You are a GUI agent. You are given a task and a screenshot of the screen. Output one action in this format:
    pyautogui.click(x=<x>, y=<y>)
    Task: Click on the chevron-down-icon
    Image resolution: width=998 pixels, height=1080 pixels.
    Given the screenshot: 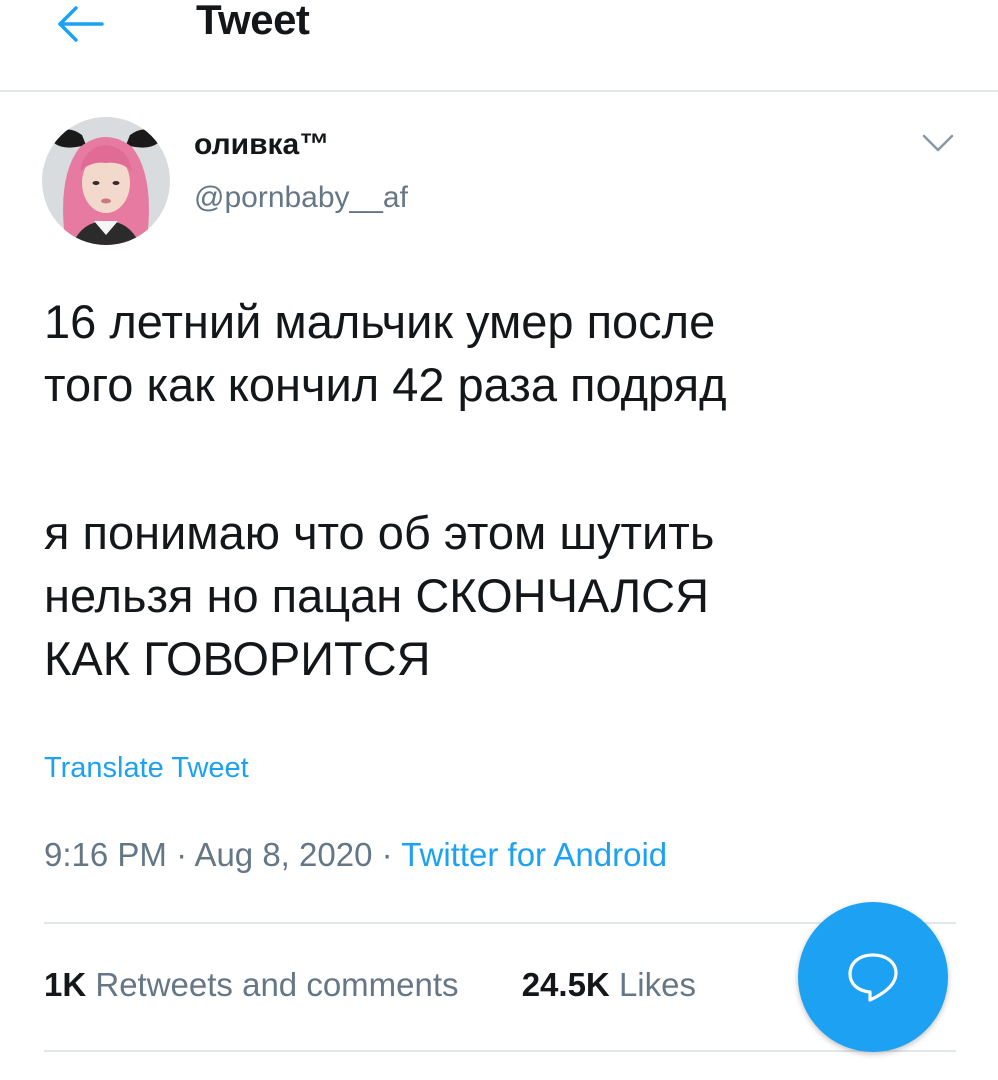 What is the action you would take?
    pyautogui.click(x=938, y=143)
    